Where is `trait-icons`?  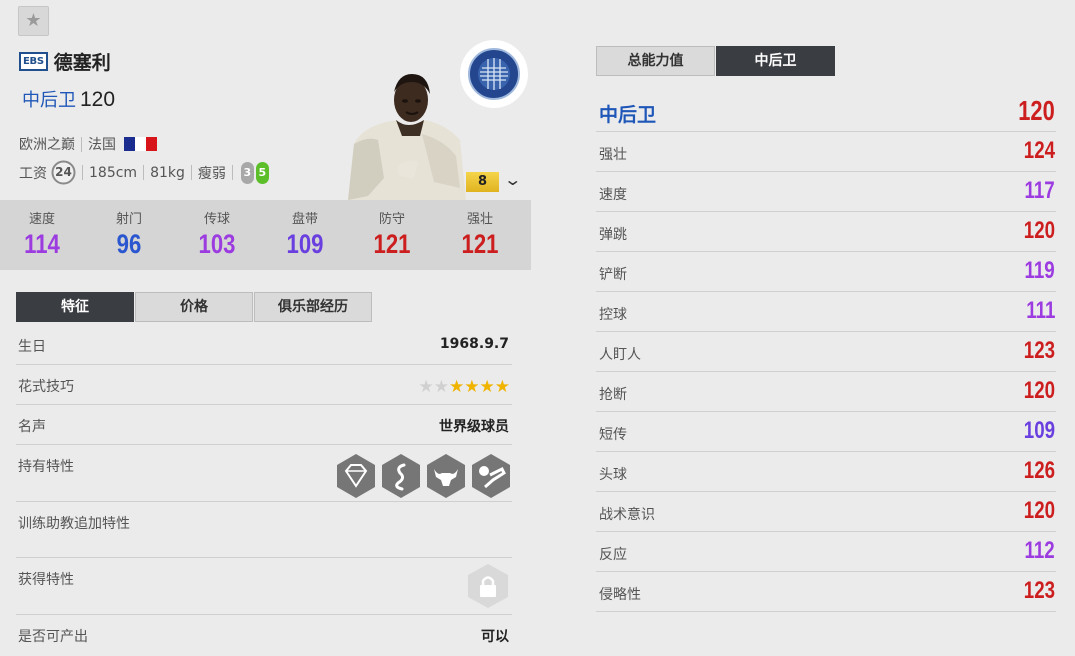 trait-icons is located at coordinates (422, 478).